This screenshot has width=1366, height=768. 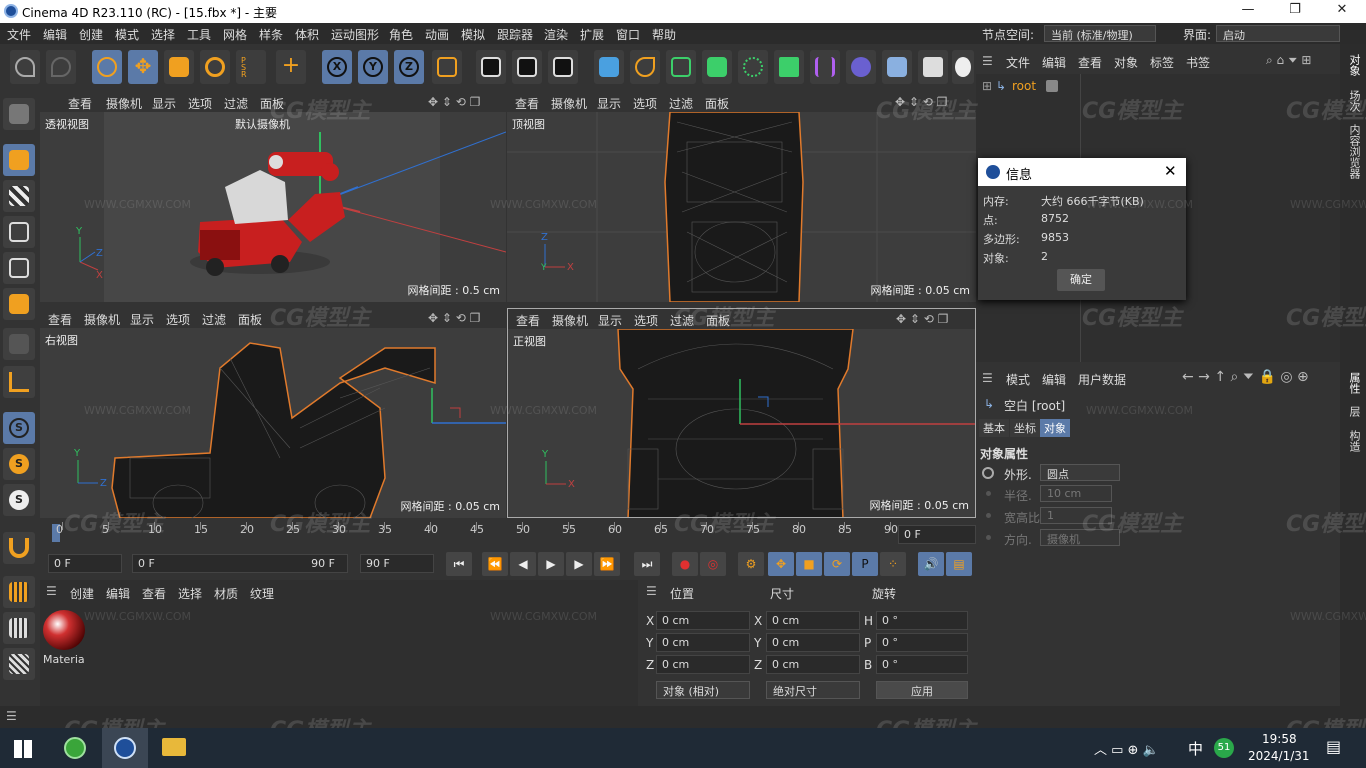 What do you see at coordinates (1054, 379) in the screenshot?
I see `attr-menu-edit: 编辑` at bounding box center [1054, 379].